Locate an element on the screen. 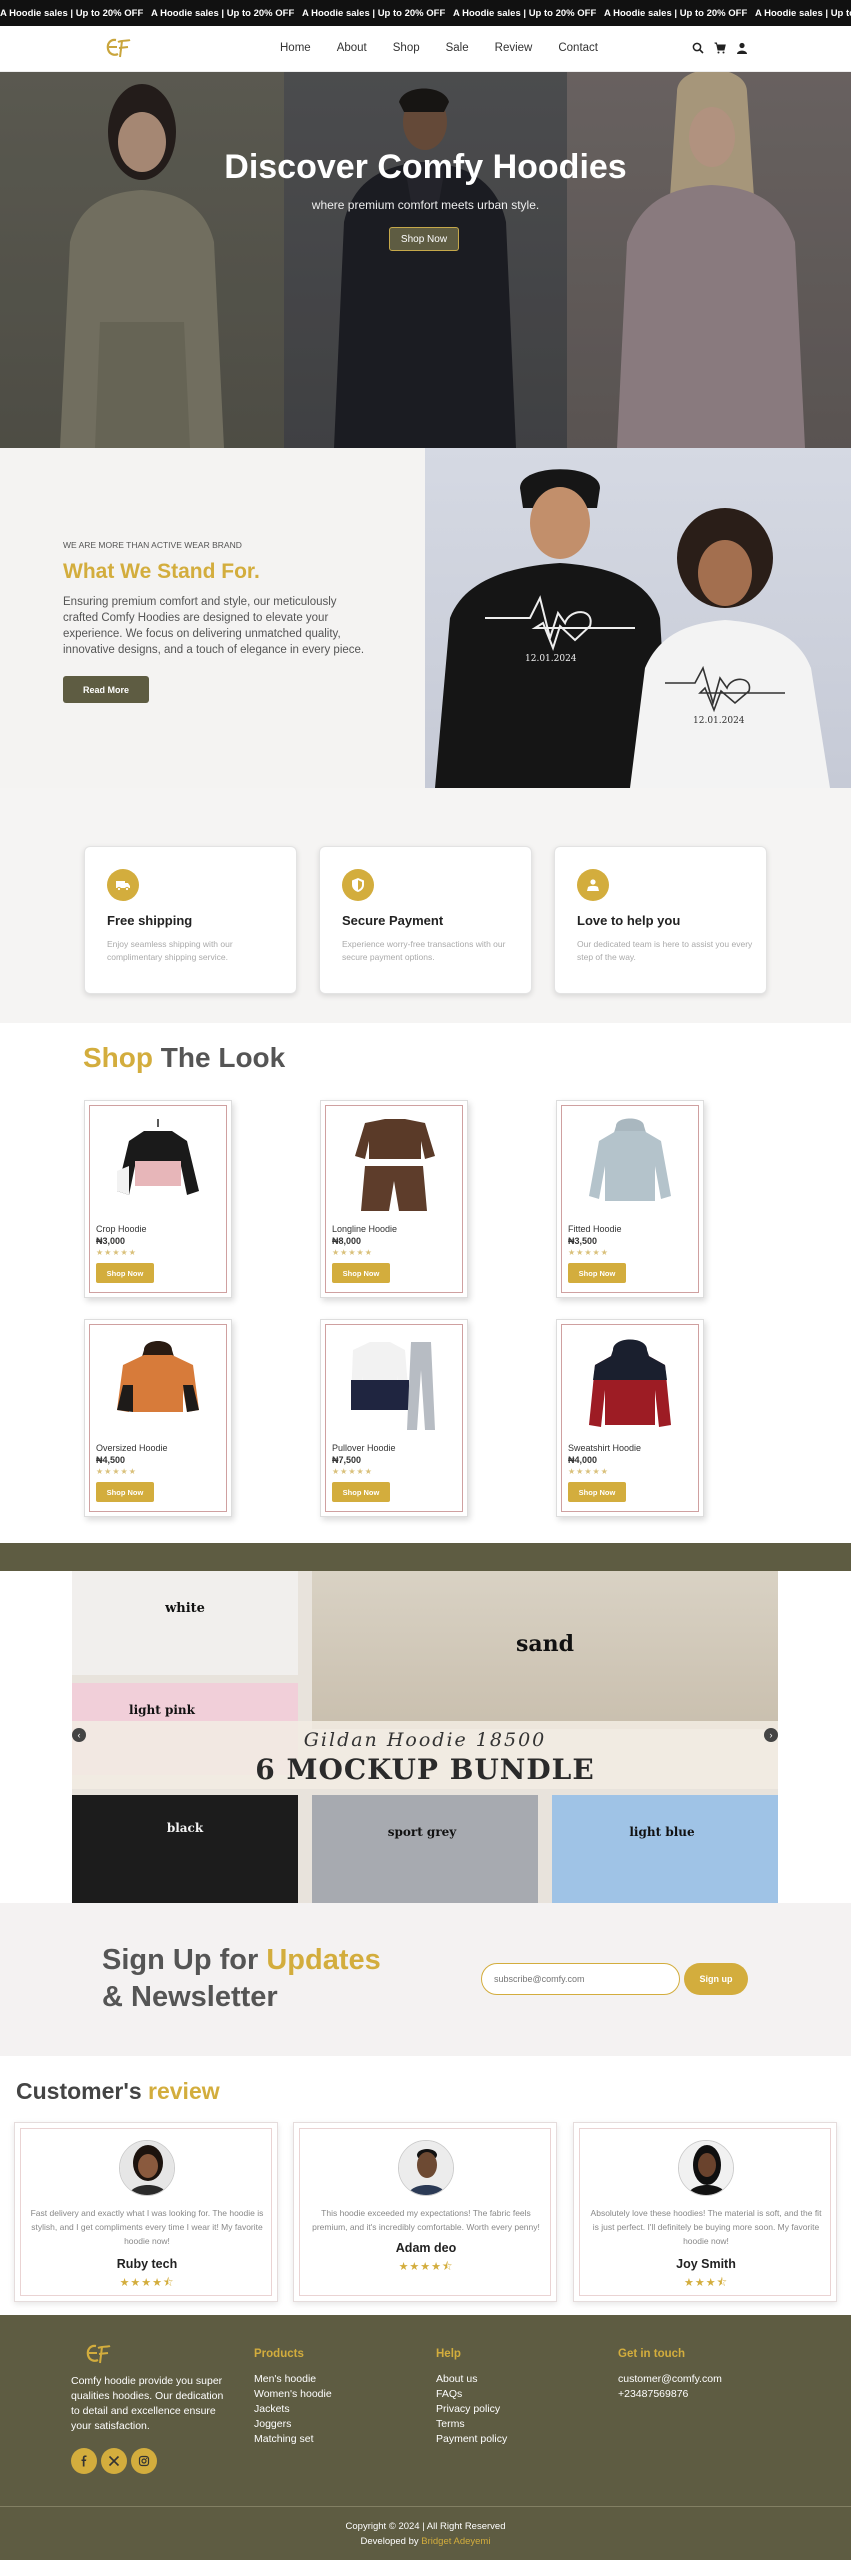 Image resolution: width=851 pixels, height=2560 pixels. hoodie-date-left: 12.01.2024 is located at coordinates (551, 659).